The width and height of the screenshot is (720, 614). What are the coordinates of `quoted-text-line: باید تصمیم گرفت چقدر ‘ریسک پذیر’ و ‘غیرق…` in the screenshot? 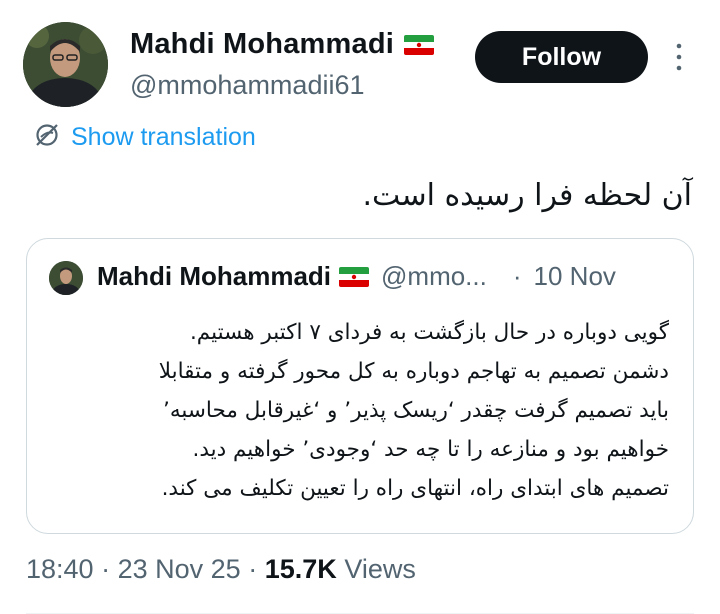 It's located at (416, 410).